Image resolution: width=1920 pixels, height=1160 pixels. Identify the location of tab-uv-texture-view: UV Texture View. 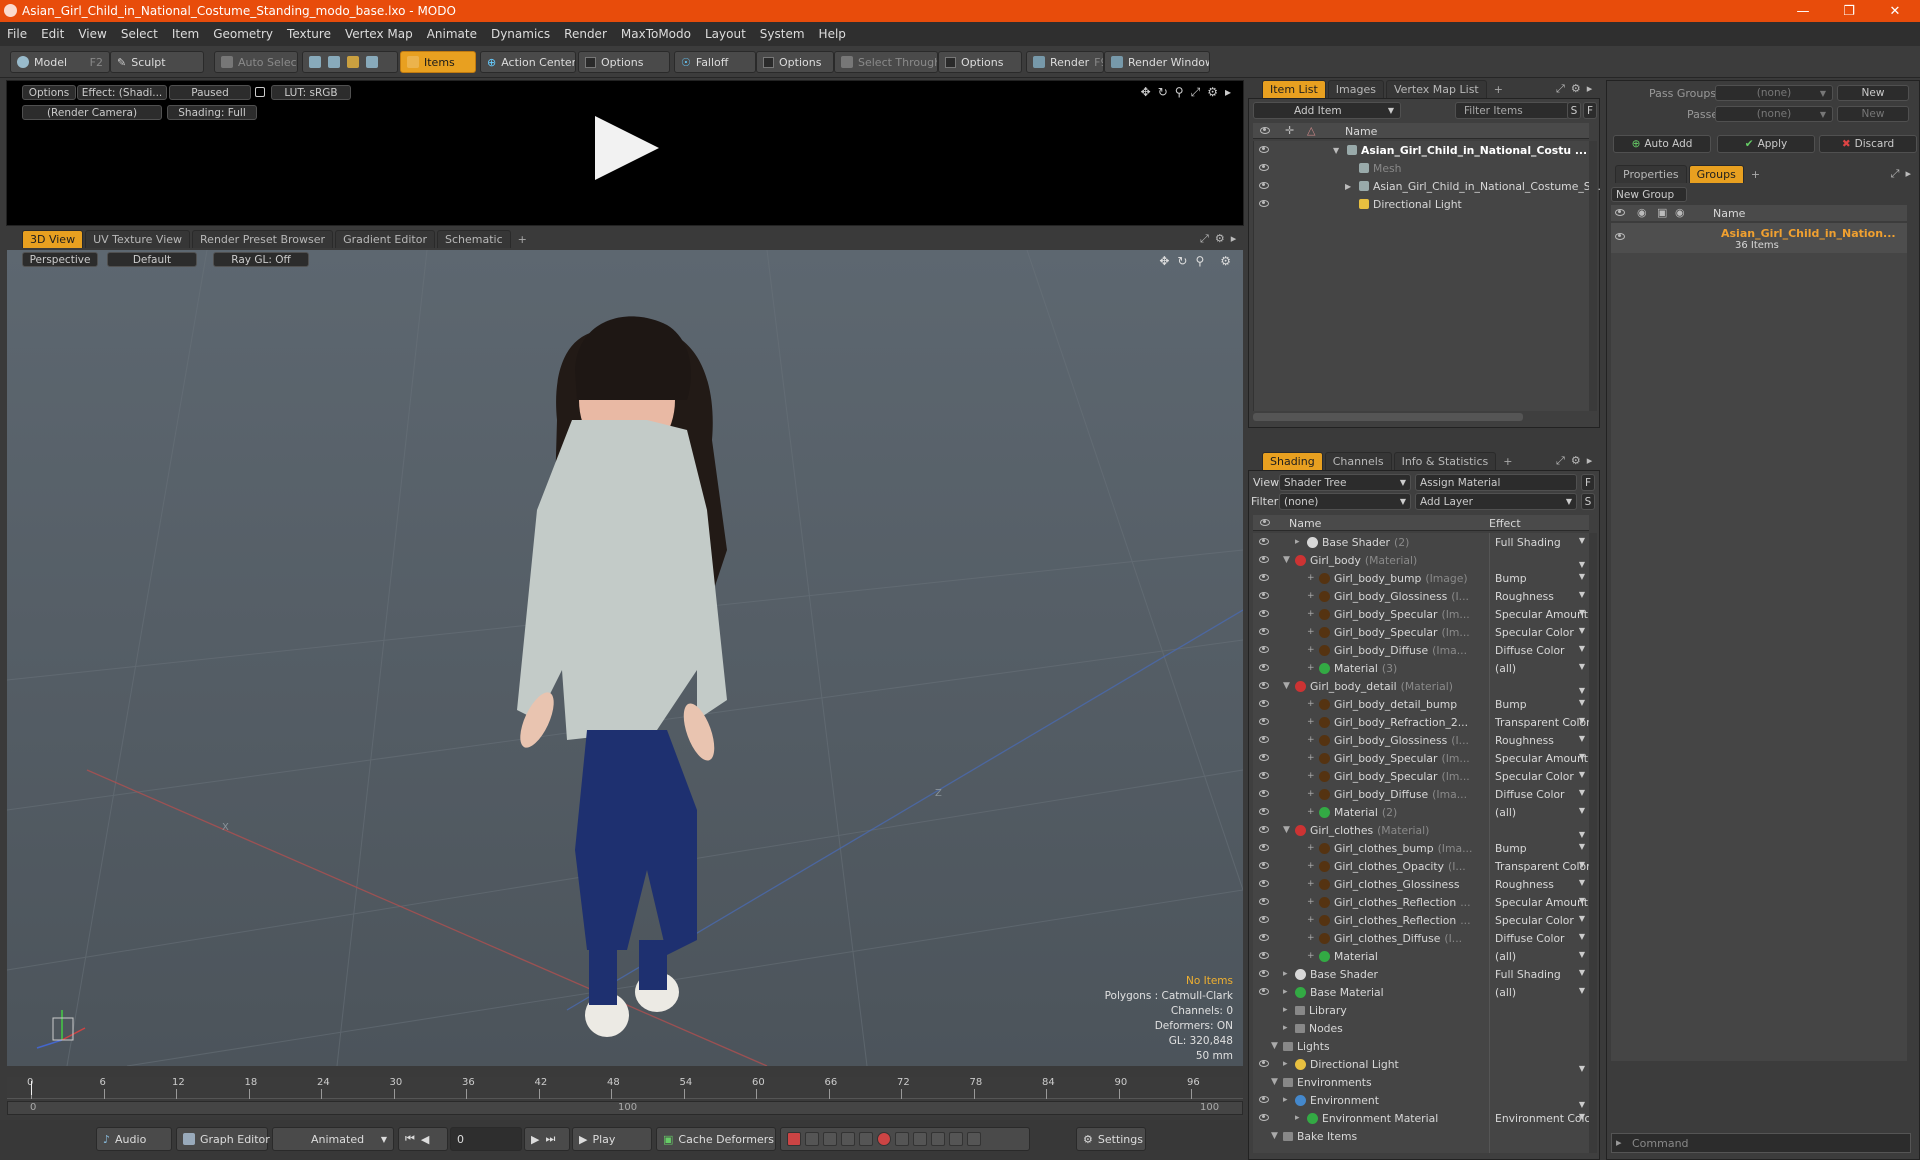
(138, 239).